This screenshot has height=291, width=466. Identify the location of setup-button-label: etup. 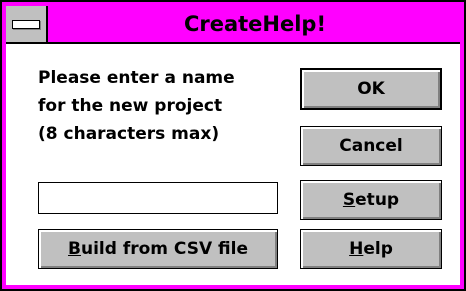
(377, 200).